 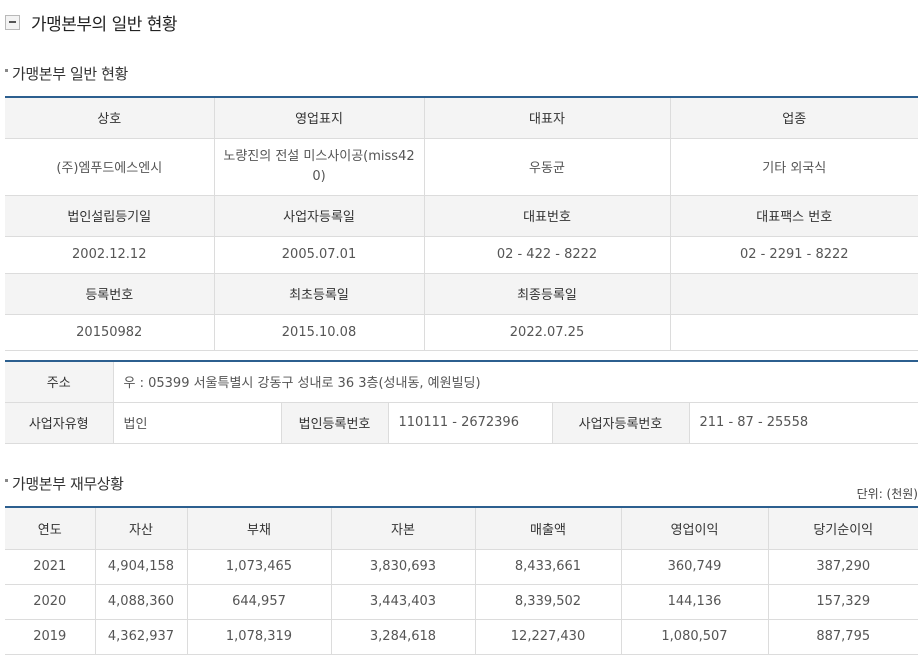 I want to click on table-cell: 3,830,693, so click(x=402, y=567).